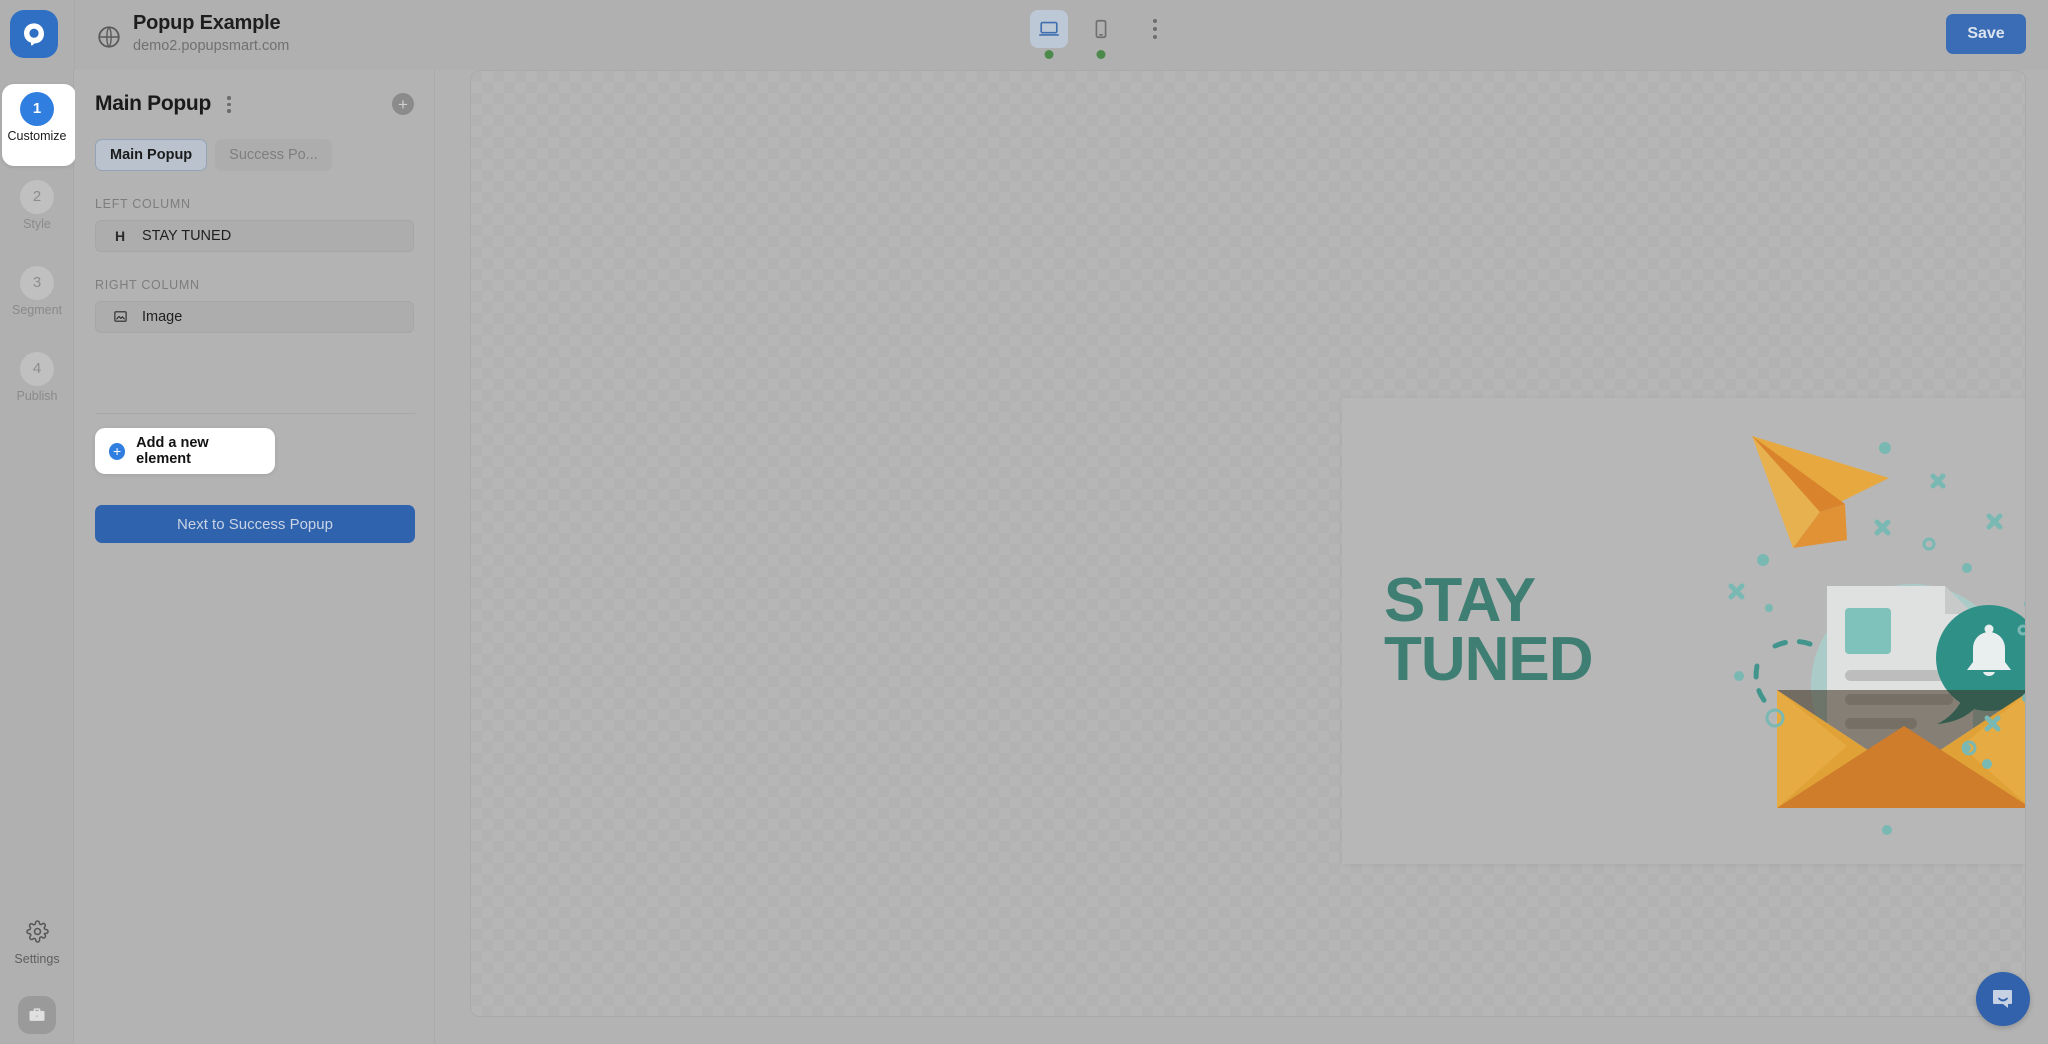  Describe the element at coordinates (37, 1015) in the screenshot. I see `briefcase-icon` at that location.